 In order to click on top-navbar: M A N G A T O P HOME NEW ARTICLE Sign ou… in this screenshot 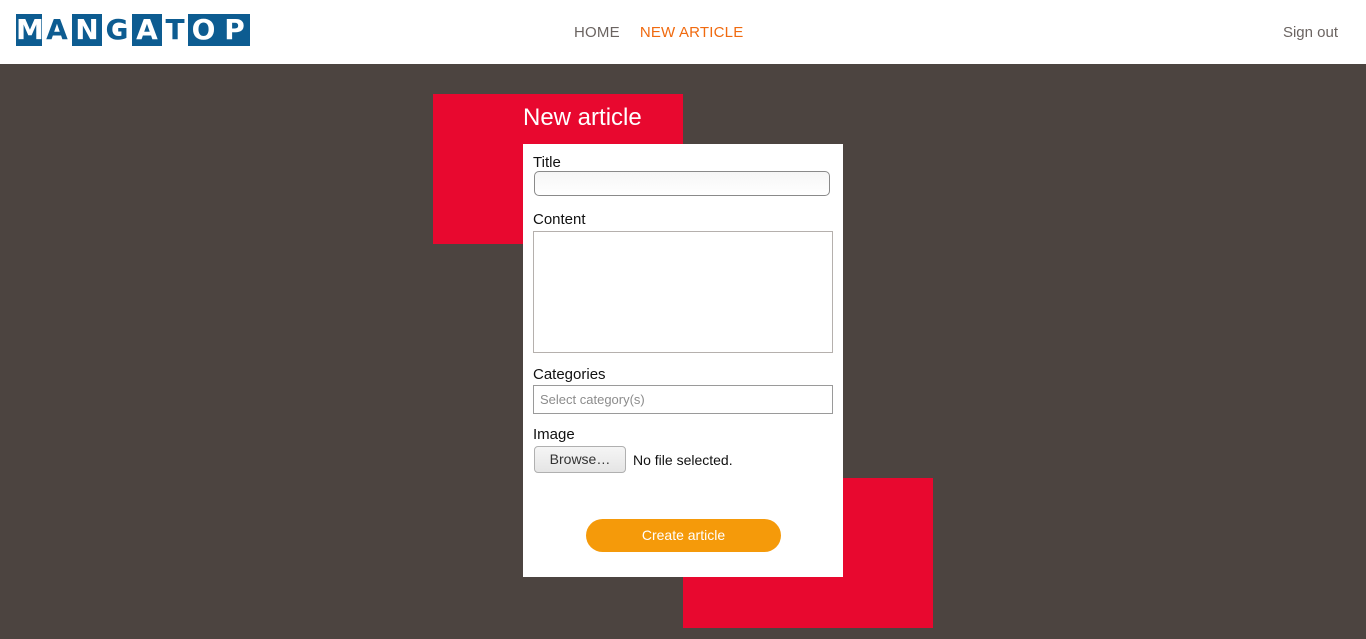, I will do `click(683, 32)`.